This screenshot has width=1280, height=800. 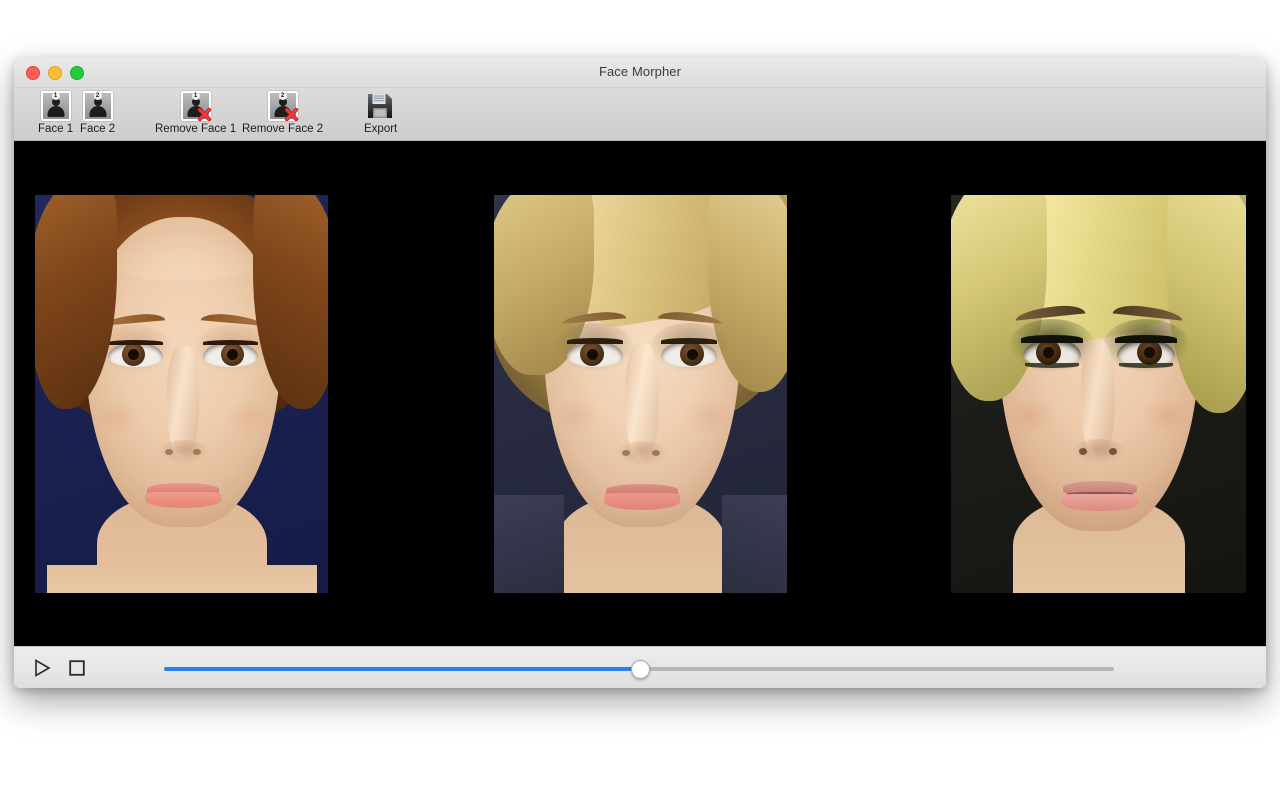 I want to click on play-icon, so click(x=43, y=668).